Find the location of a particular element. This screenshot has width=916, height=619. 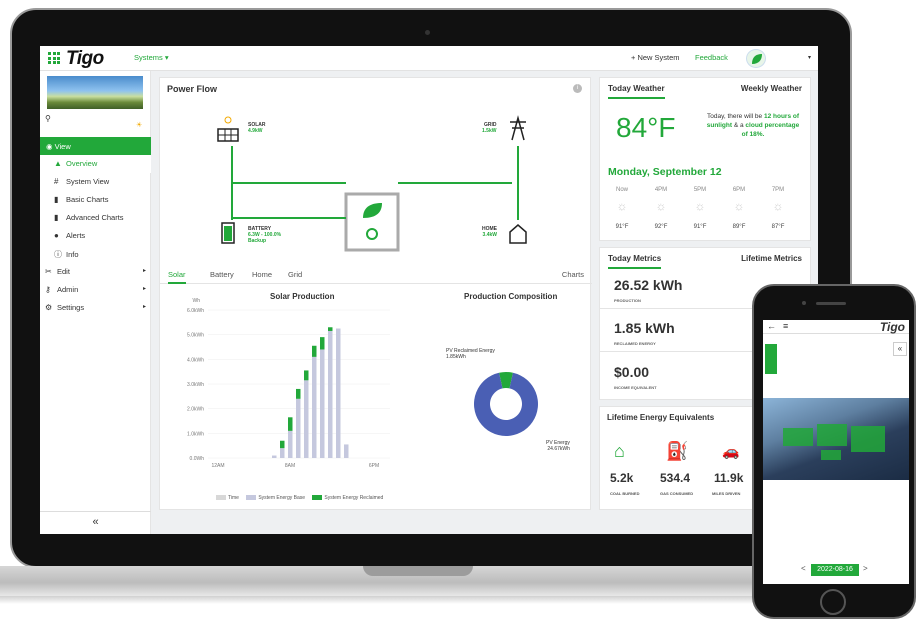

y-tick-label: 0.0Wh is located at coordinates (197, 459).